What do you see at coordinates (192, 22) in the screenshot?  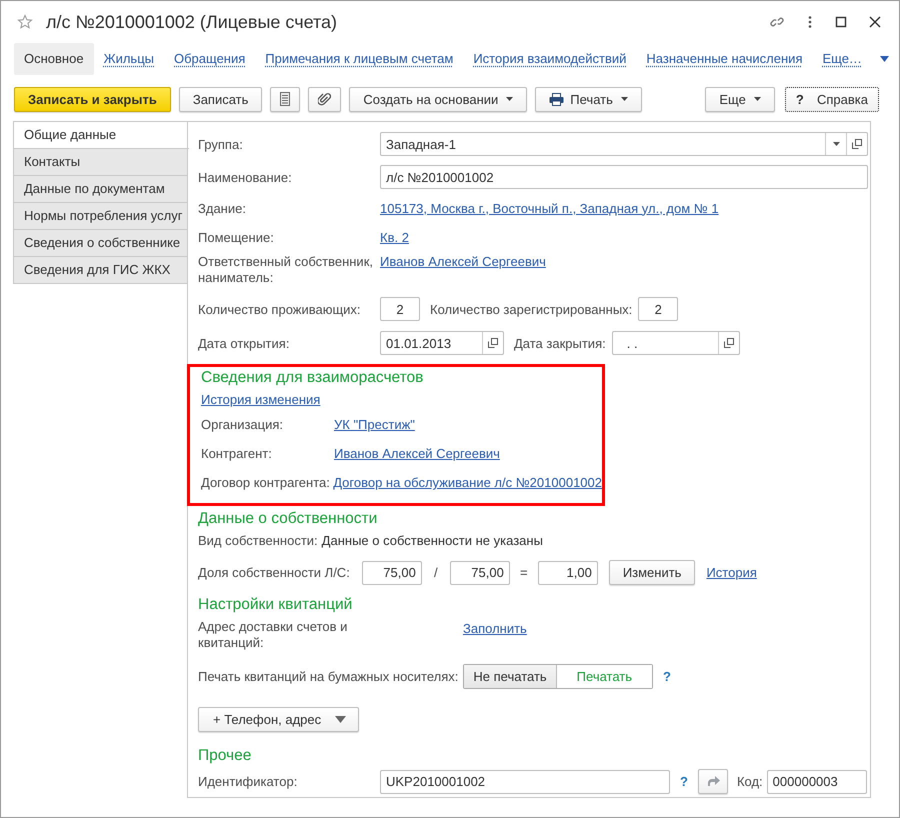 I see `window-title: л/с №2010001002 (Лицевые счета)` at bounding box center [192, 22].